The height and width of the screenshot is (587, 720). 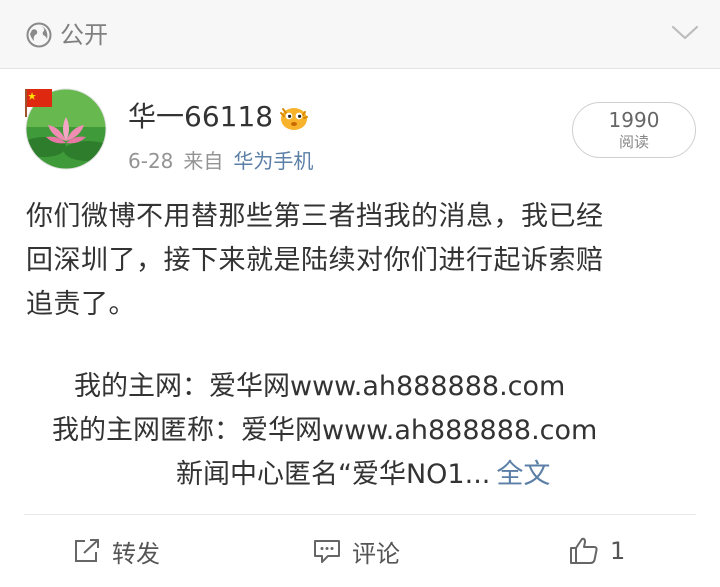 What do you see at coordinates (618, 551) in the screenshot?
I see `like-count: 1` at bounding box center [618, 551].